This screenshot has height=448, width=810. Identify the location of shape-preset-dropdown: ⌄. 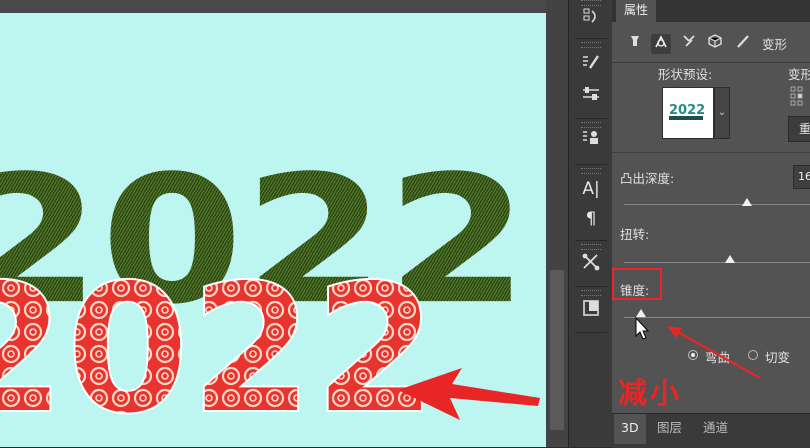
(722, 113).